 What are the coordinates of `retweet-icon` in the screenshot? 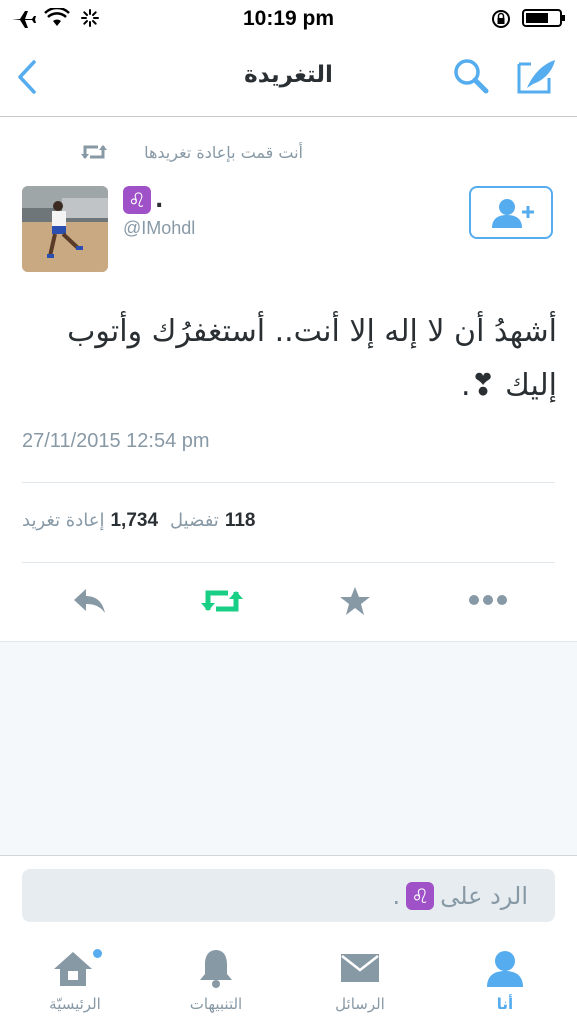 It's located at (222, 601).